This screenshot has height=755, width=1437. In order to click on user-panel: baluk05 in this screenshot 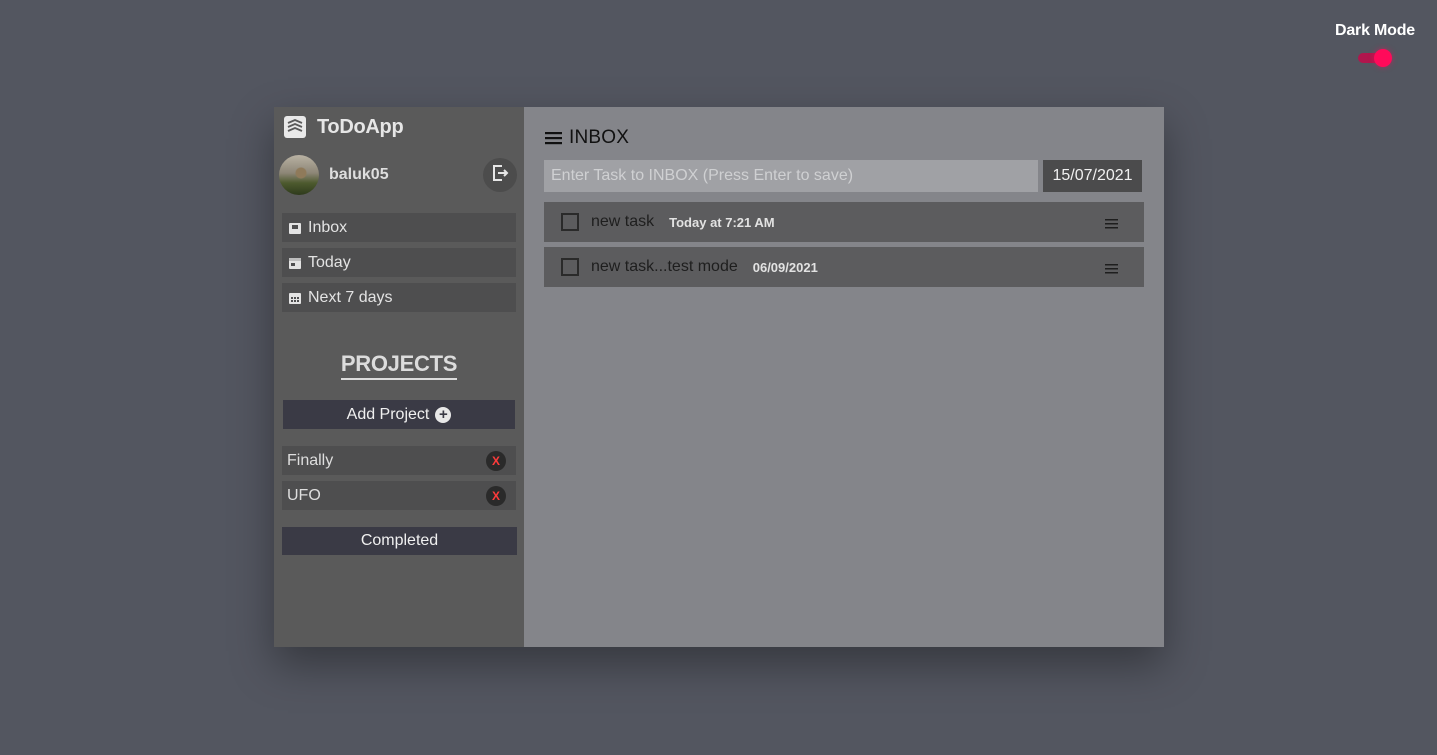, I will do `click(398, 175)`.